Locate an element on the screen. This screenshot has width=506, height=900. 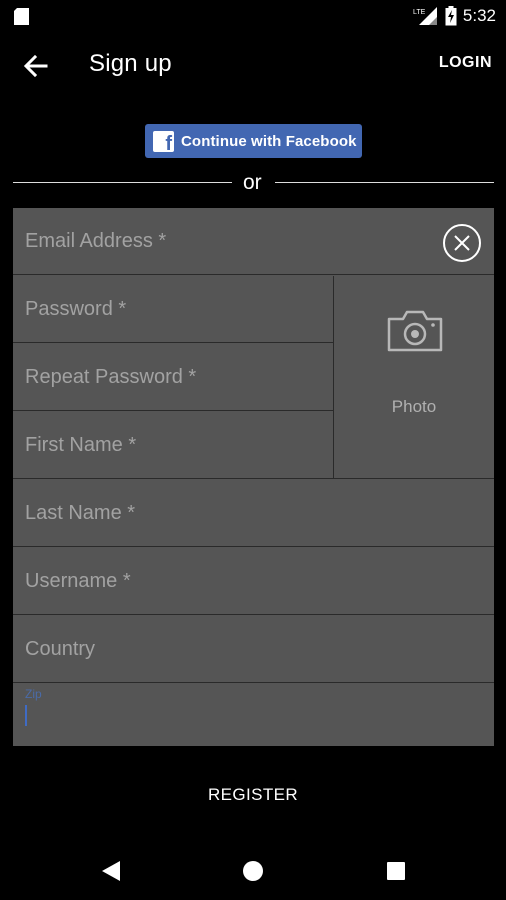
facebook-icon: f is located at coordinates (163, 142).